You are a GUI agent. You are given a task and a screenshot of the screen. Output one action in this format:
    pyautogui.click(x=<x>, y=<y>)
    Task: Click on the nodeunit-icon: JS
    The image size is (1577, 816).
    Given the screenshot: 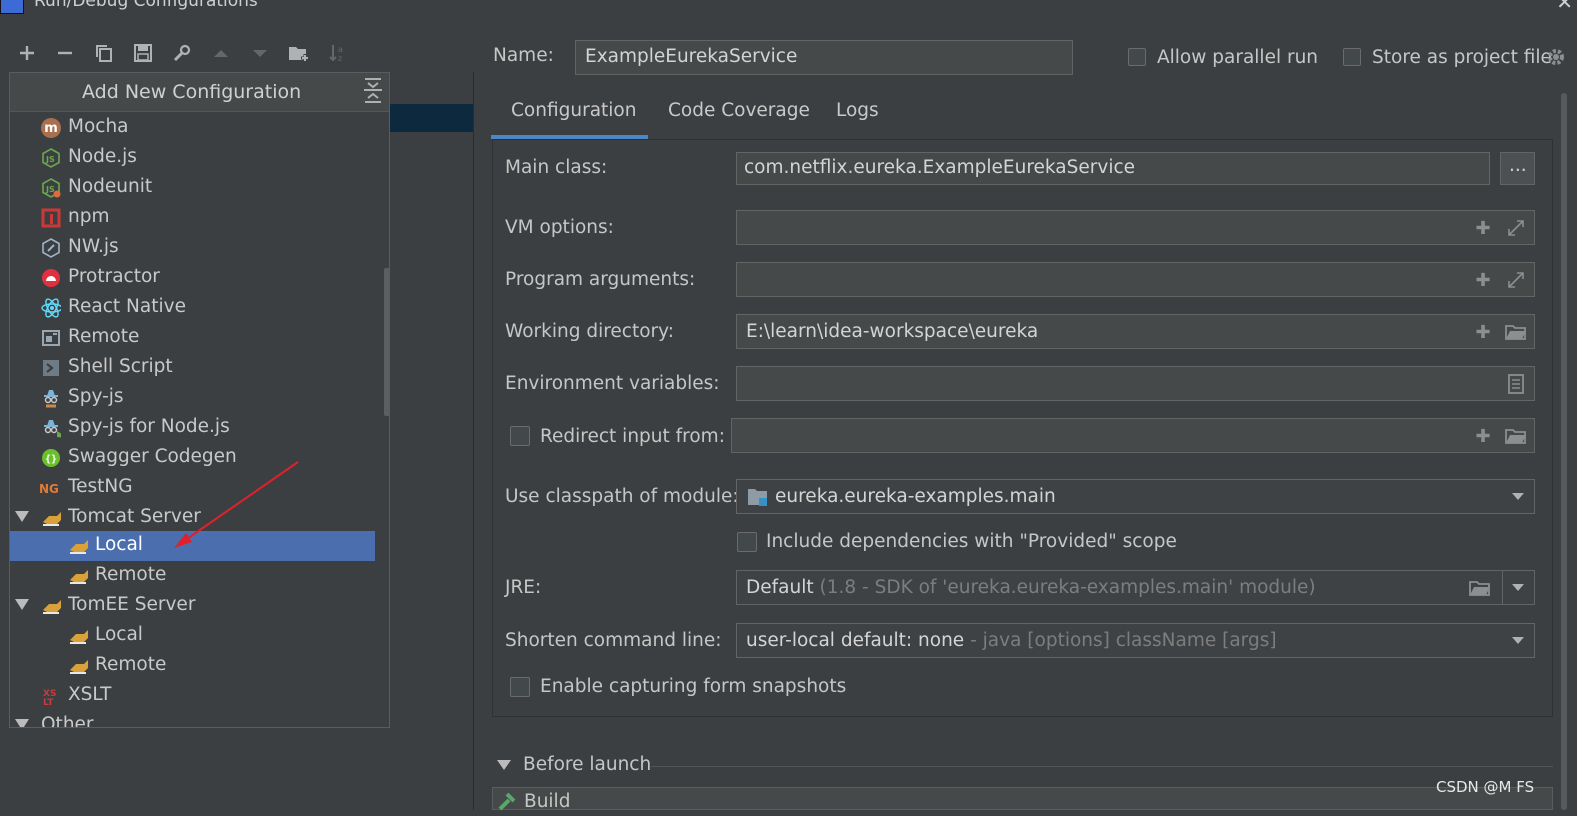 What is the action you would take?
    pyautogui.click(x=51, y=188)
    